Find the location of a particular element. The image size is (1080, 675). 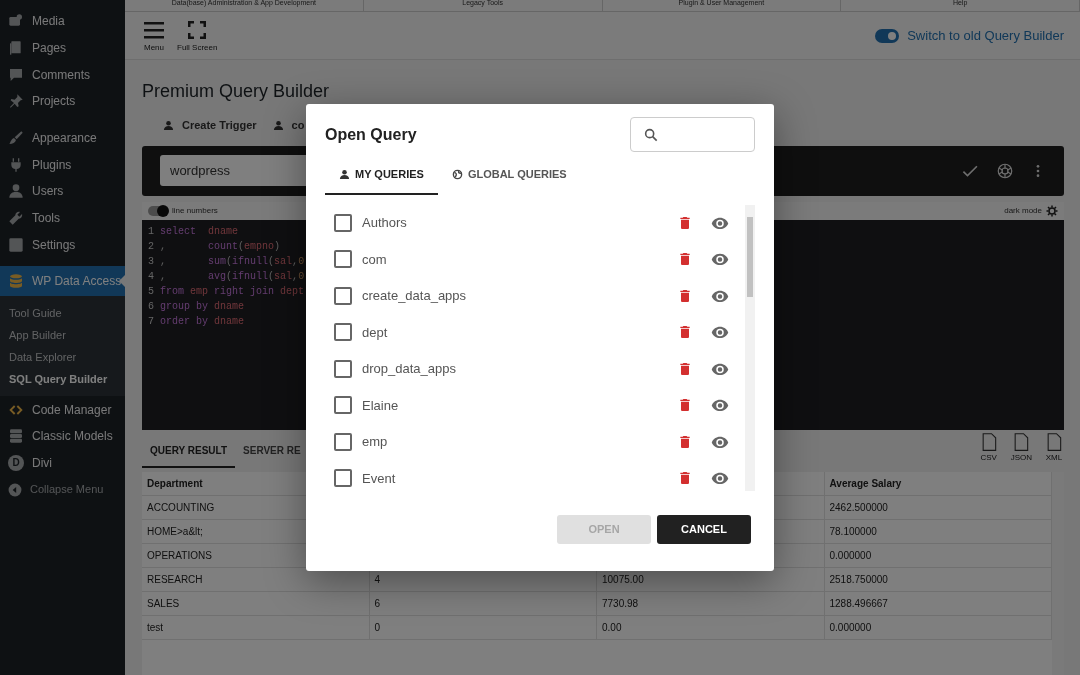

query-name: Authors is located at coordinates (384, 223).